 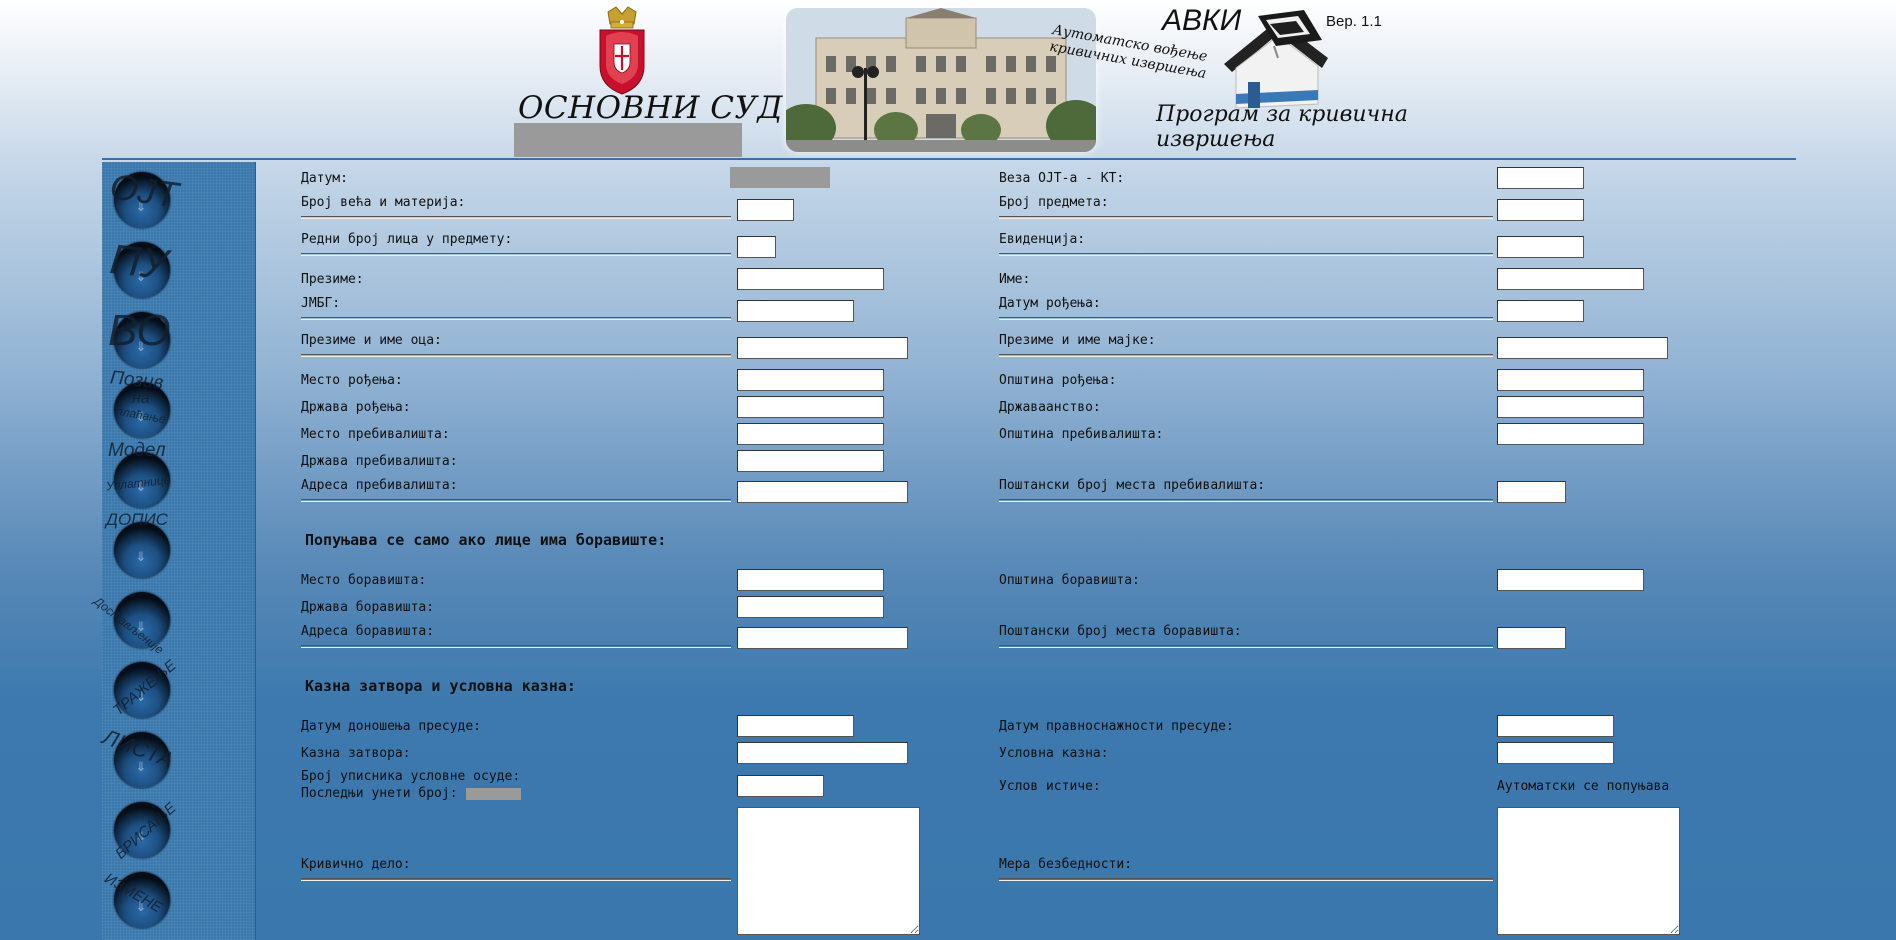 What do you see at coordinates (141, 557) in the screenshot?
I see `arrow-icon: ⇓` at bounding box center [141, 557].